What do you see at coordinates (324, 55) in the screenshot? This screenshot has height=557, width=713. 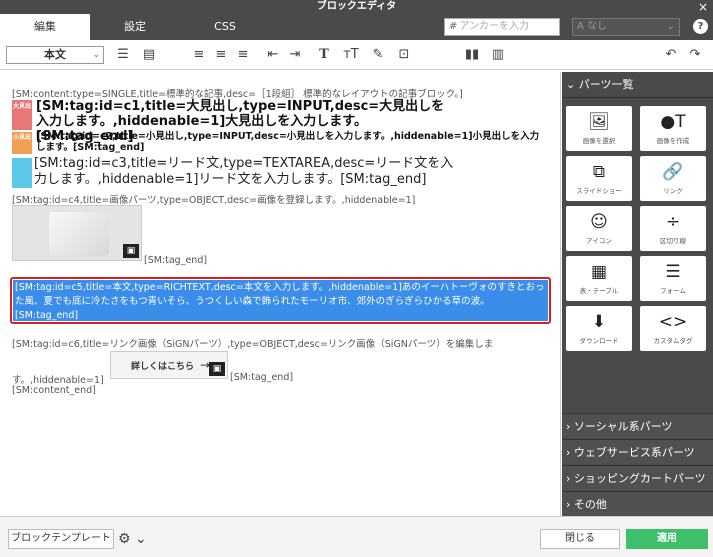 I see `text-style-icon: T` at bounding box center [324, 55].